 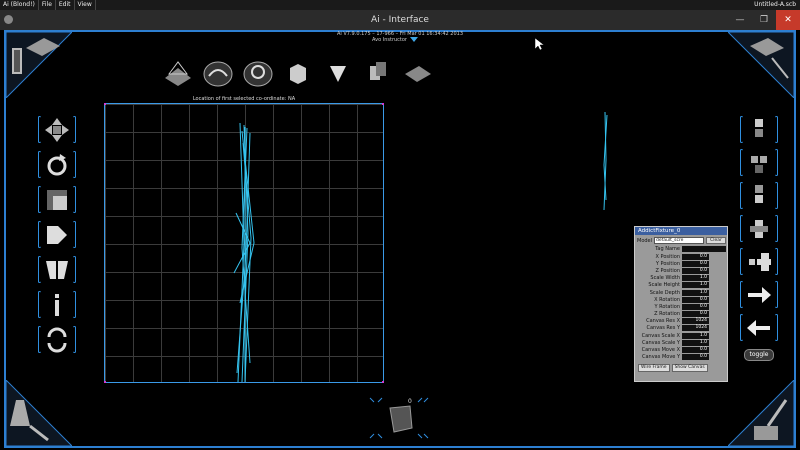 I want to click on stack-alt-tool, so click(x=759, y=228).